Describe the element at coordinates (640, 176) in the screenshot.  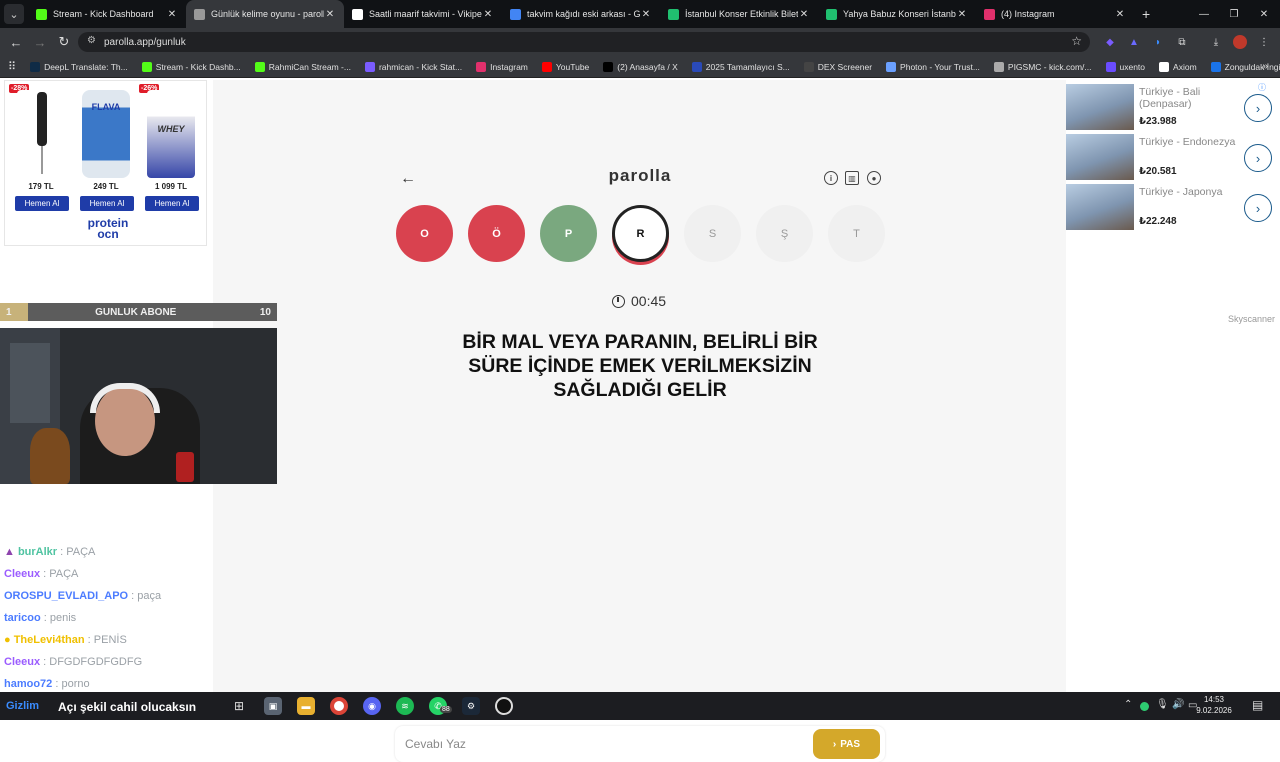
I see `parolla-logo: parolla` at that location.